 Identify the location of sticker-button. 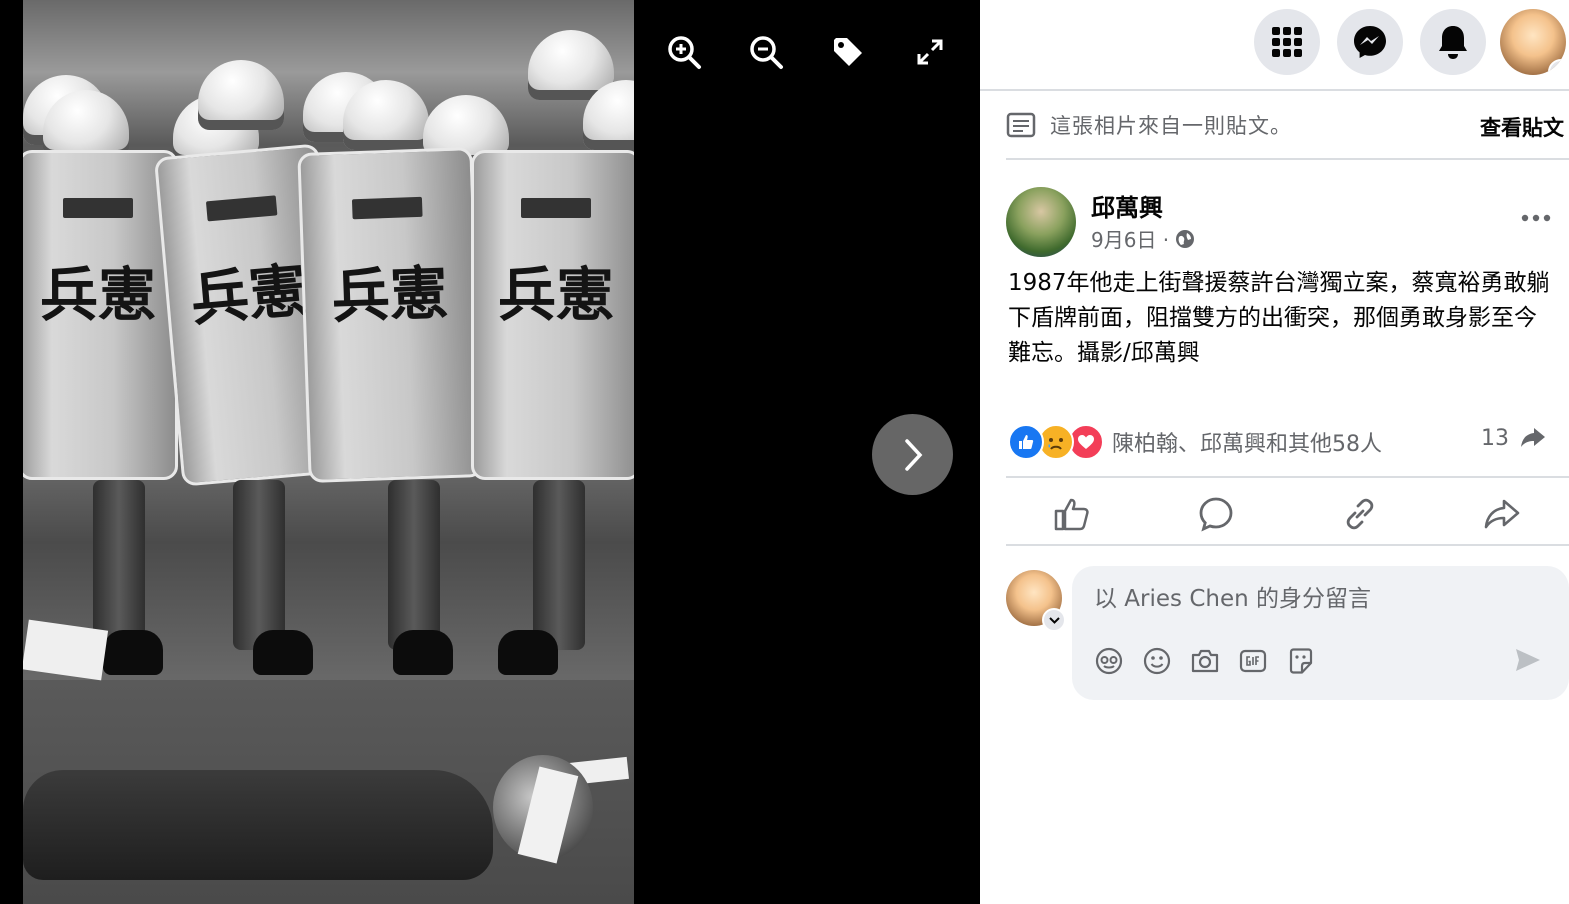
(1301, 661).